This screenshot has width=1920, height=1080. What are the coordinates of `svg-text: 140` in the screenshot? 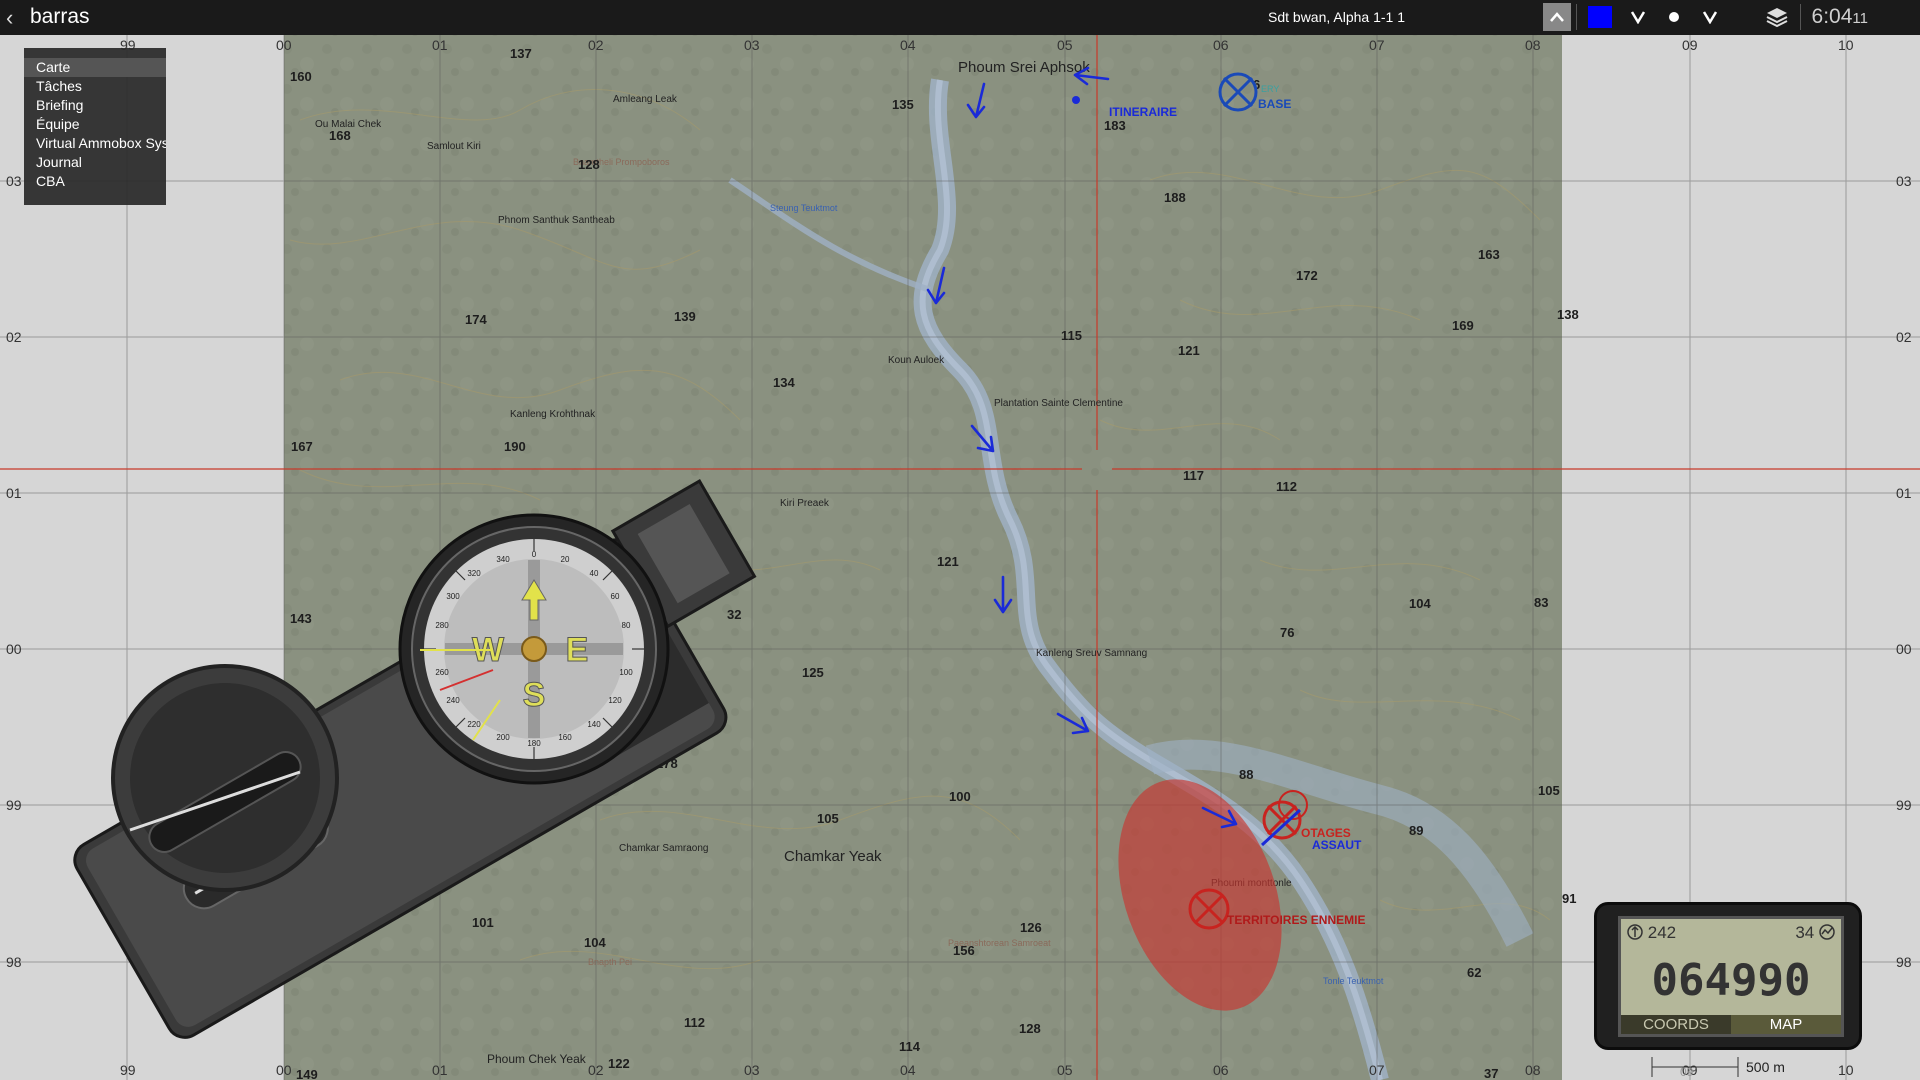 It's located at (594, 724).